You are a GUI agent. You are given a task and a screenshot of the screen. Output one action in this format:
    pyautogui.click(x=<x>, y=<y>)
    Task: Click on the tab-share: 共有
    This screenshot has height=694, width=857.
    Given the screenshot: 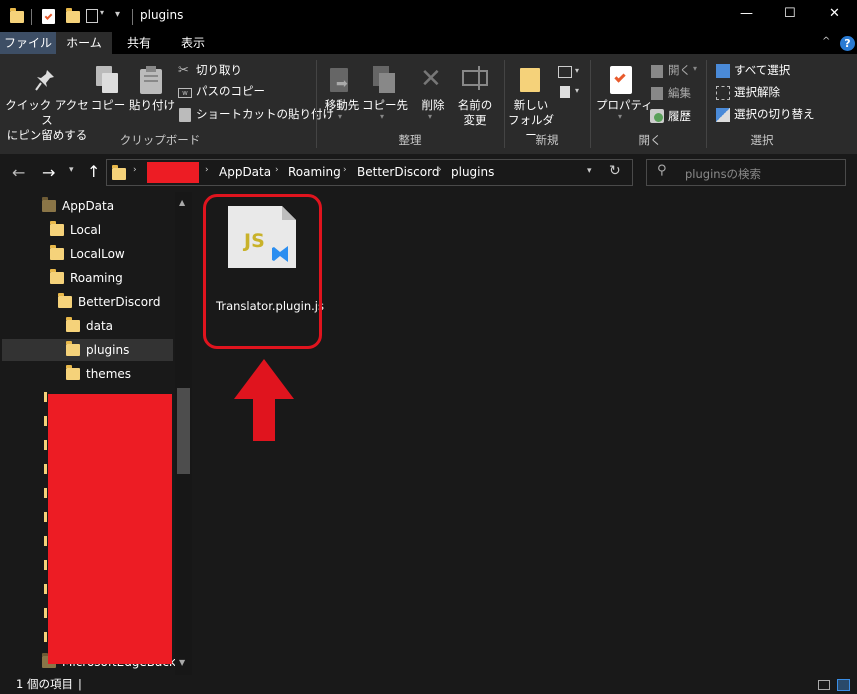 What is the action you would take?
    pyautogui.click(x=139, y=43)
    